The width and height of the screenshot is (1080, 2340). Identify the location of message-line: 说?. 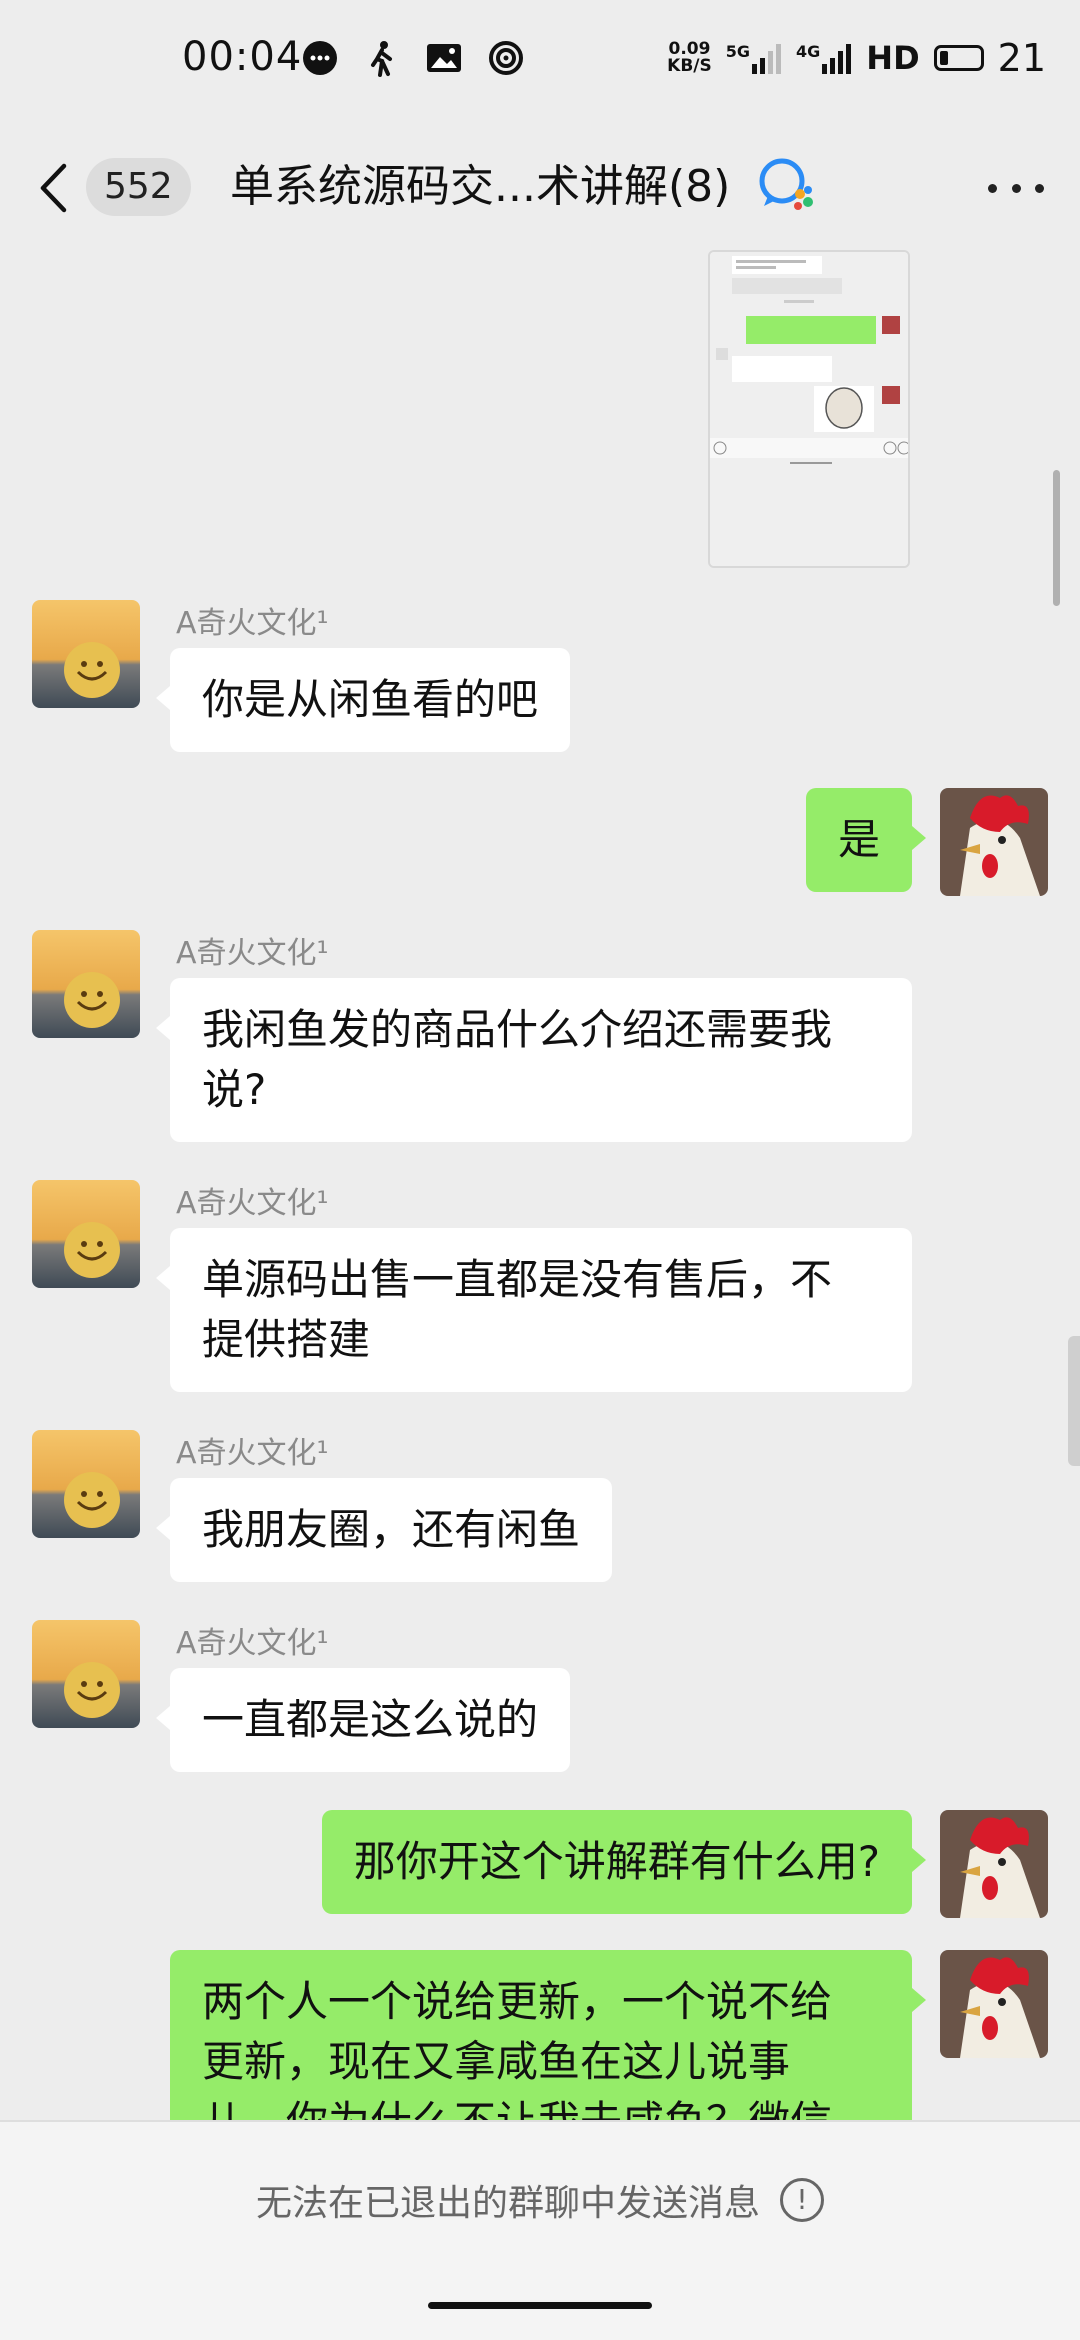
(234, 1089).